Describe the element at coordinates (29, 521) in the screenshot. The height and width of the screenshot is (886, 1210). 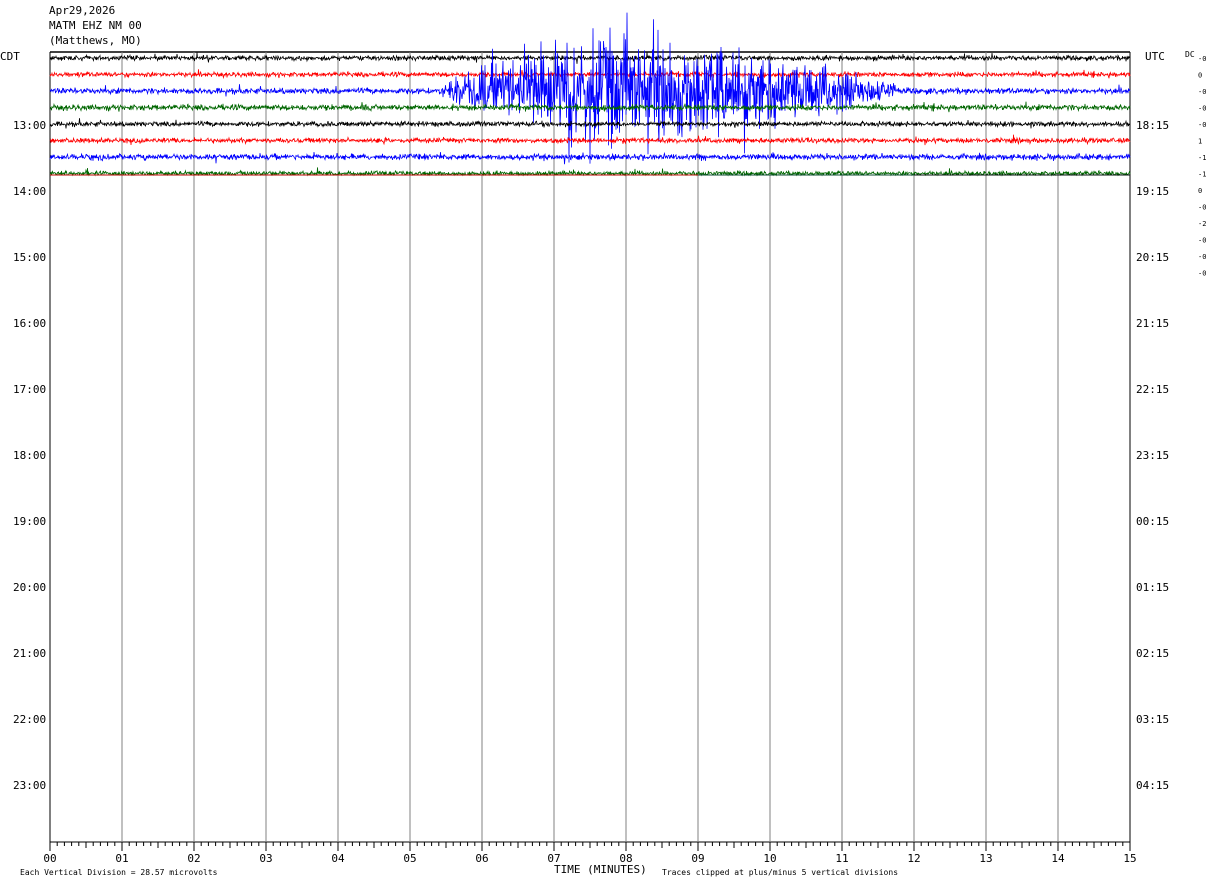
I see `local-hour-label: 19:00` at that location.